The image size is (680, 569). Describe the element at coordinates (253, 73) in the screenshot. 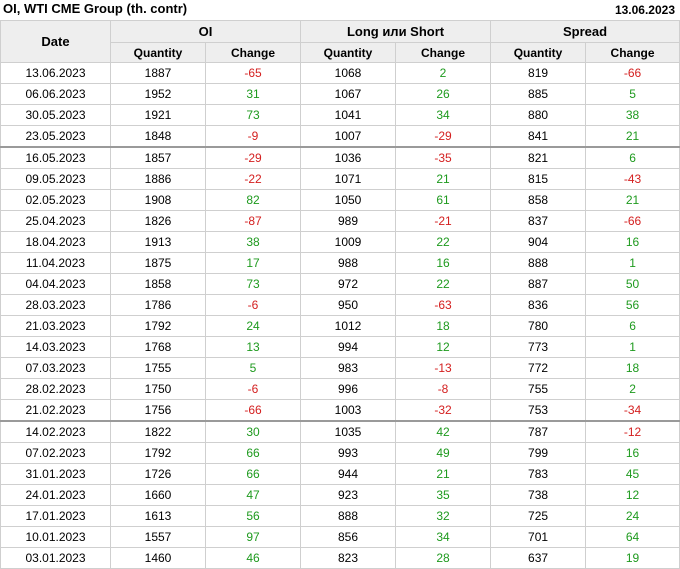

I see `oi-change-cell: -65` at that location.